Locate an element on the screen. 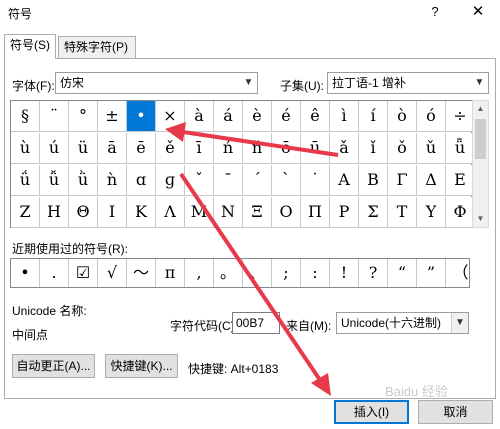  symbol-cell: Γ is located at coordinates (402, 180).